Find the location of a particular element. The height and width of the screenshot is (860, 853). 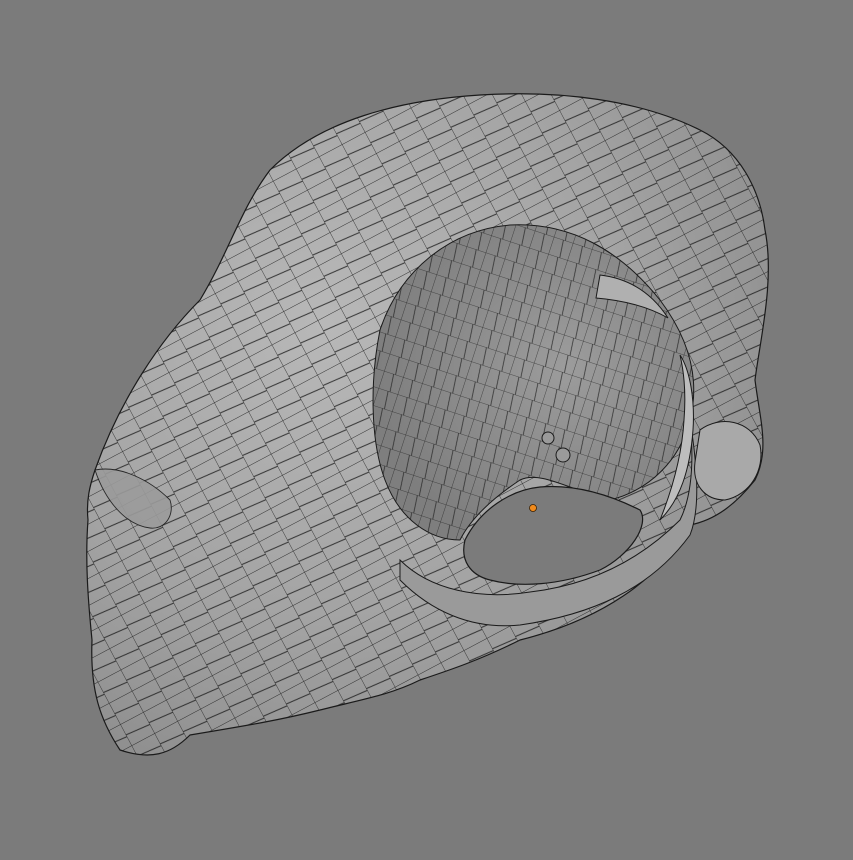

mesh-side-bulb is located at coordinates (728, 461).